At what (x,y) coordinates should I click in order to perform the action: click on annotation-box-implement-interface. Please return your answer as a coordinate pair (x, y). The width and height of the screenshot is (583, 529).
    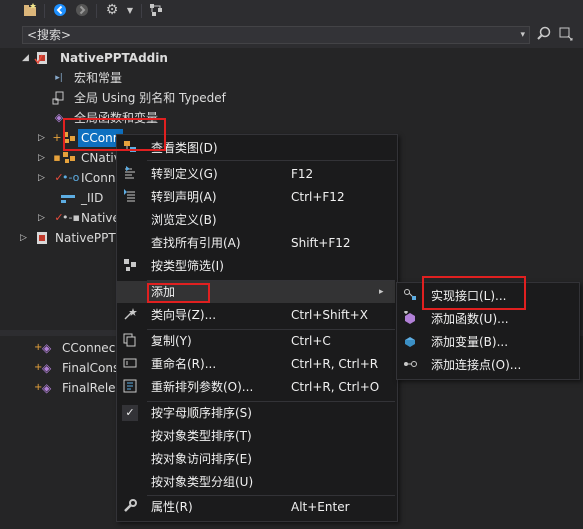
    Looking at the image, I should click on (474, 293).